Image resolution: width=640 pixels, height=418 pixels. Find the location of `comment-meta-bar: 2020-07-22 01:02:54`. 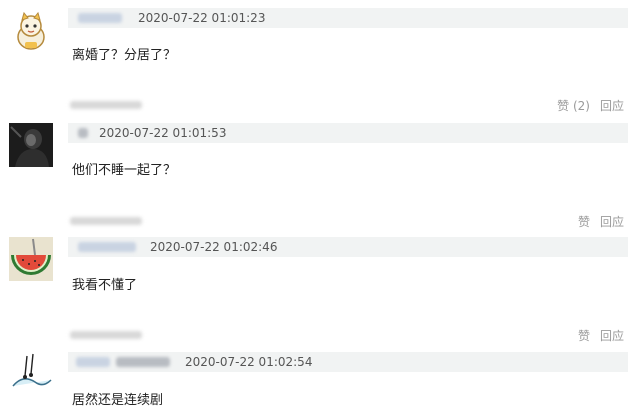

comment-meta-bar: 2020-07-22 01:02:54 is located at coordinates (348, 362).